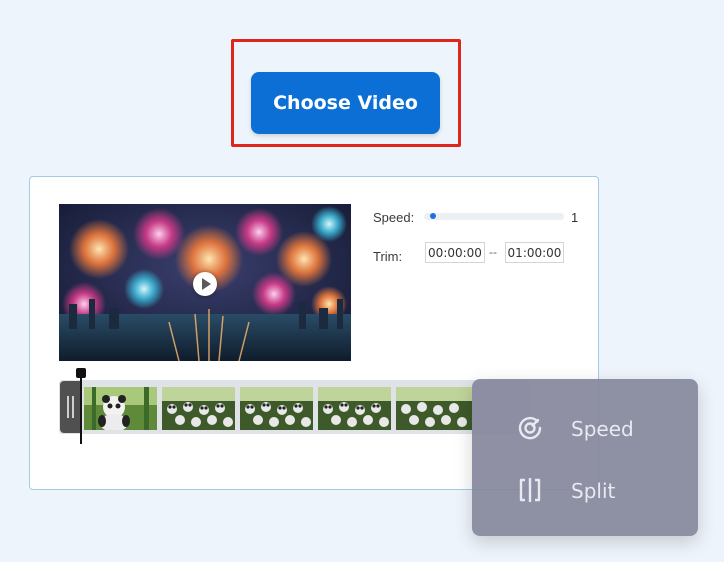 This screenshot has height=562, width=724. I want to click on playhead, so click(81, 408).